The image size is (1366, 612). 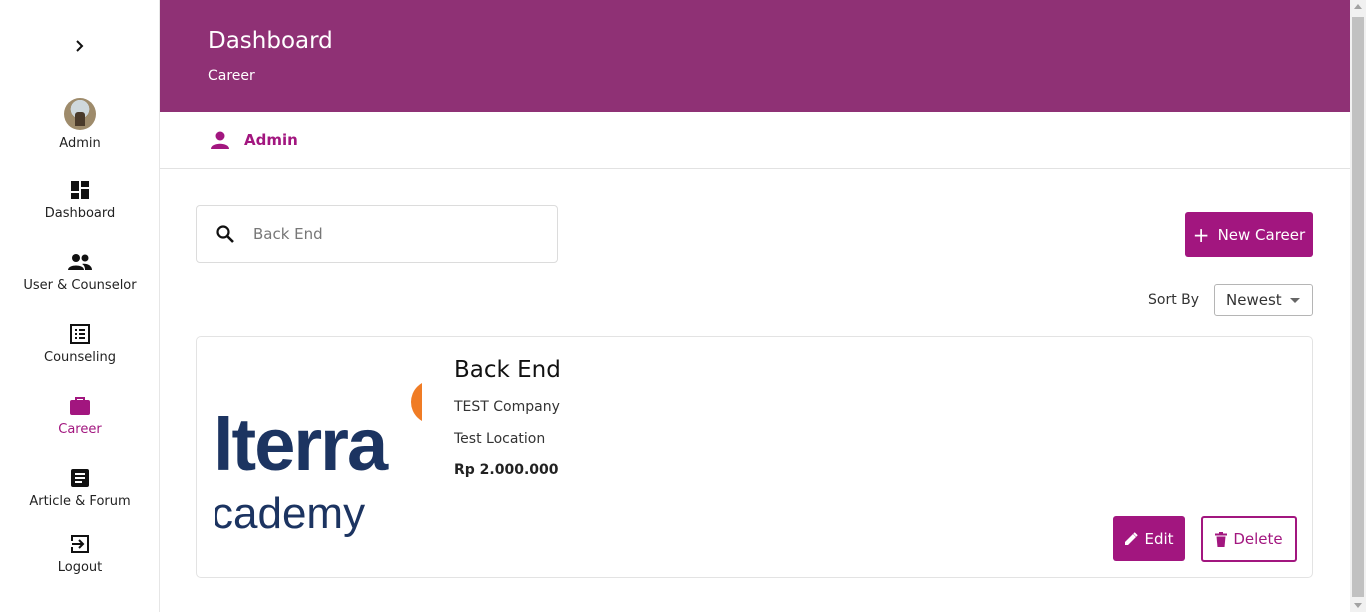 I want to click on list-icon, so click(x=80, y=334).